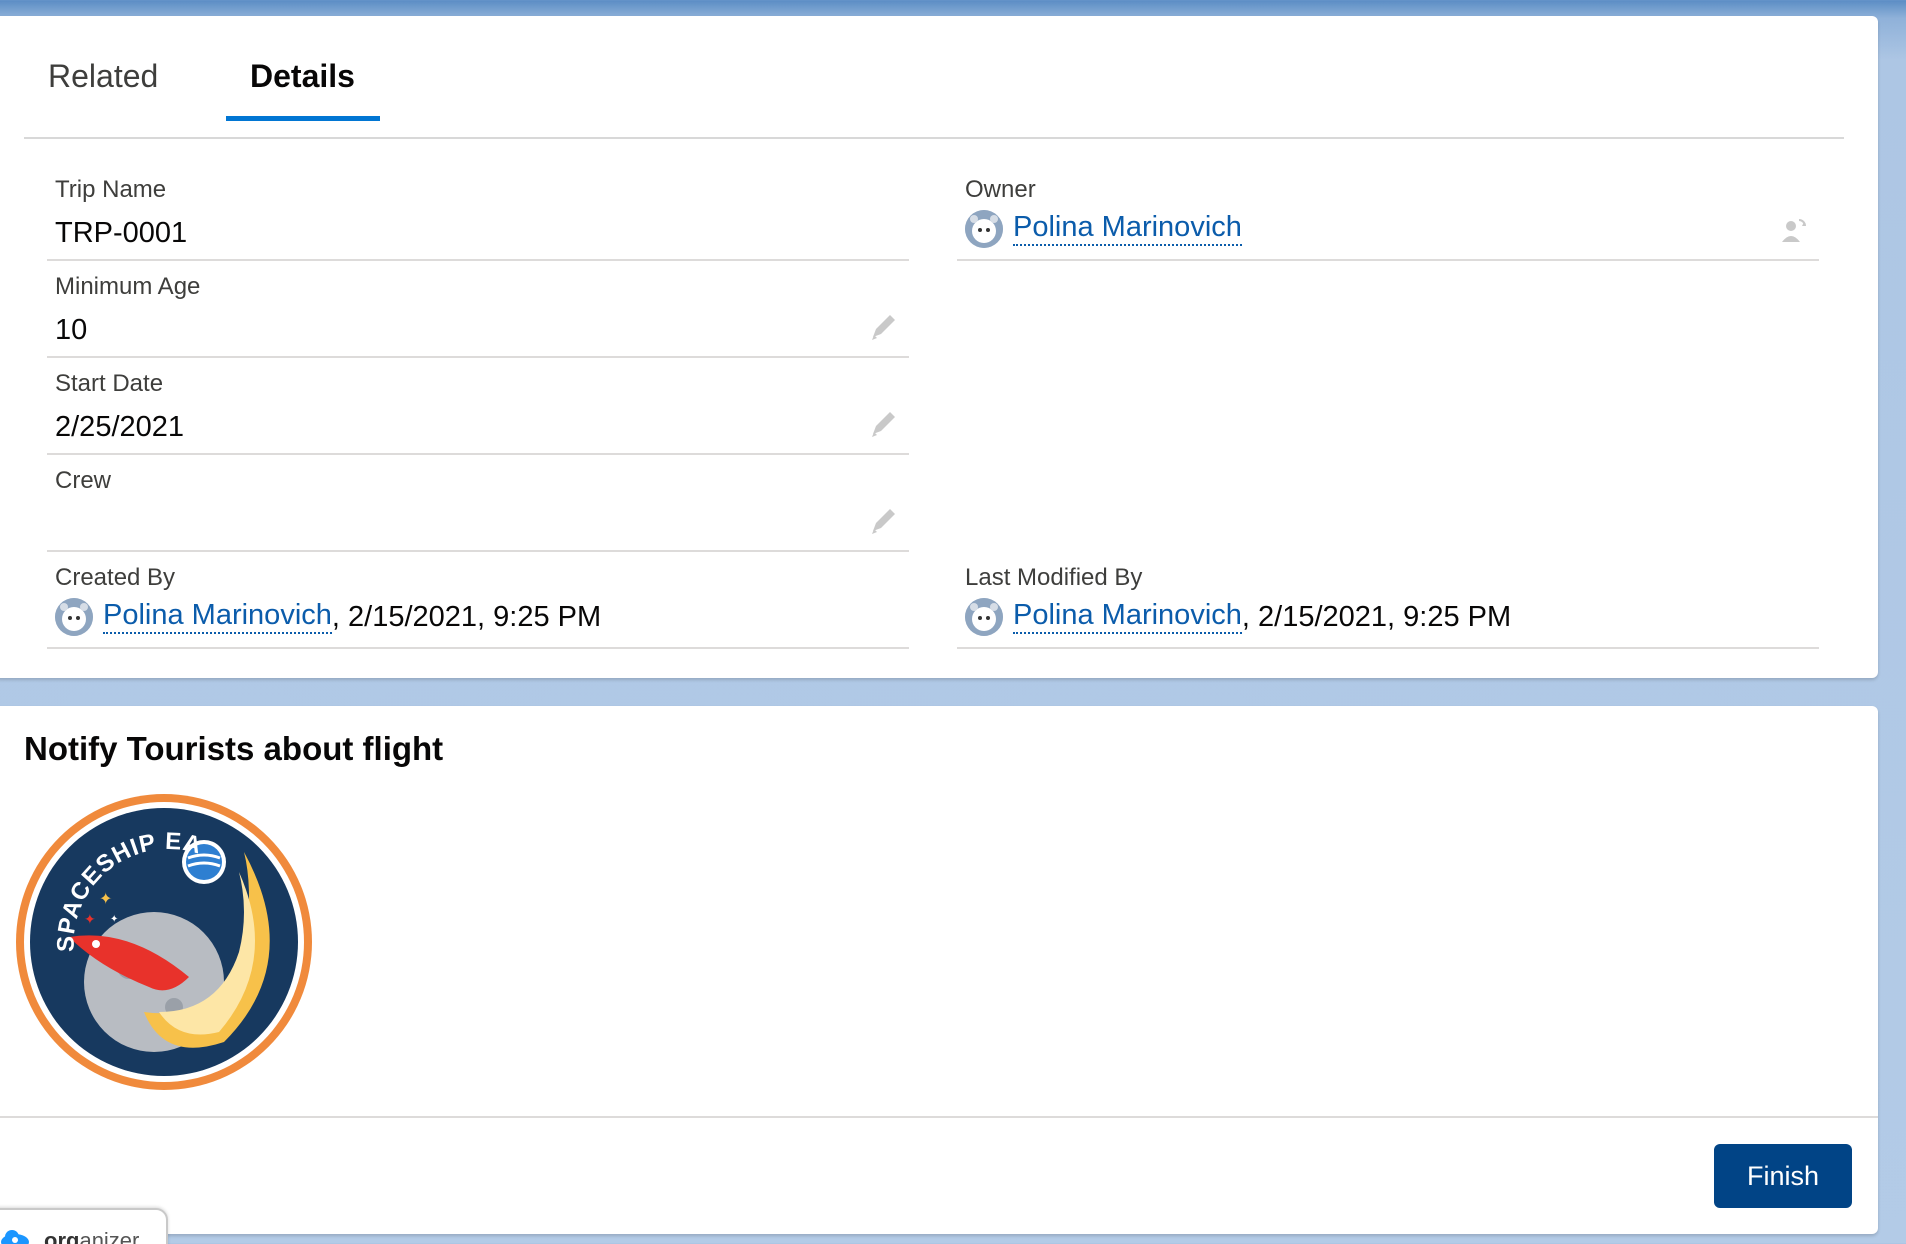 The width and height of the screenshot is (1906, 1244). Describe the element at coordinates (115, 577) in the screenshot. I see `created-by-label: Created By` at that location.